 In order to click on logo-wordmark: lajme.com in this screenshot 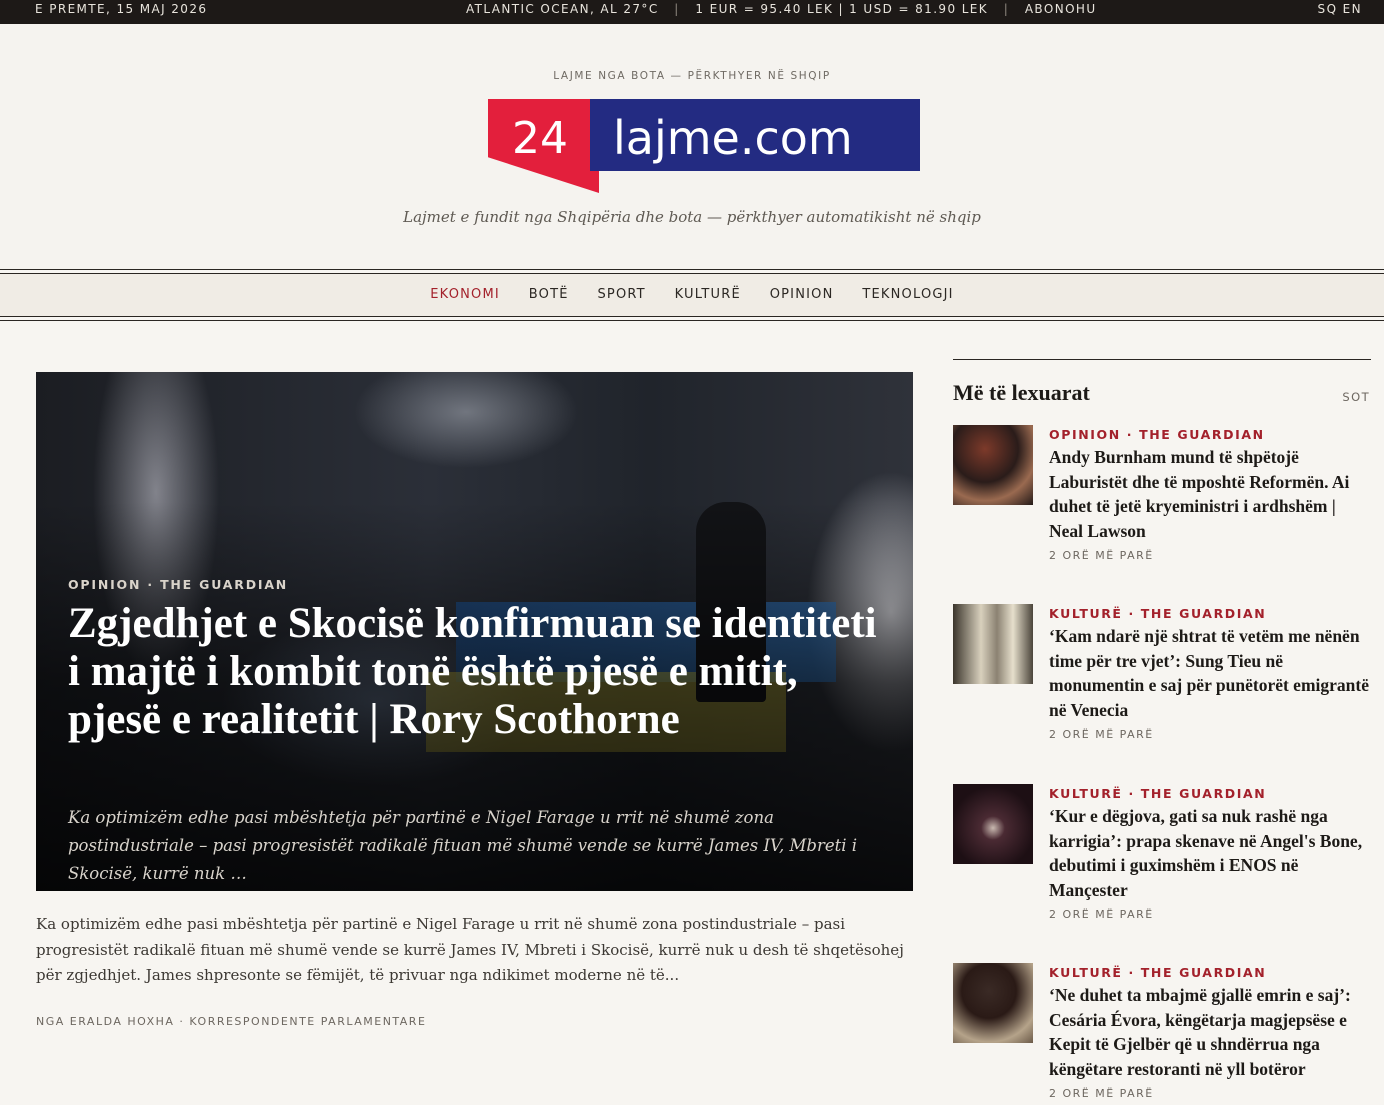, I will do `click(733, 138)`.